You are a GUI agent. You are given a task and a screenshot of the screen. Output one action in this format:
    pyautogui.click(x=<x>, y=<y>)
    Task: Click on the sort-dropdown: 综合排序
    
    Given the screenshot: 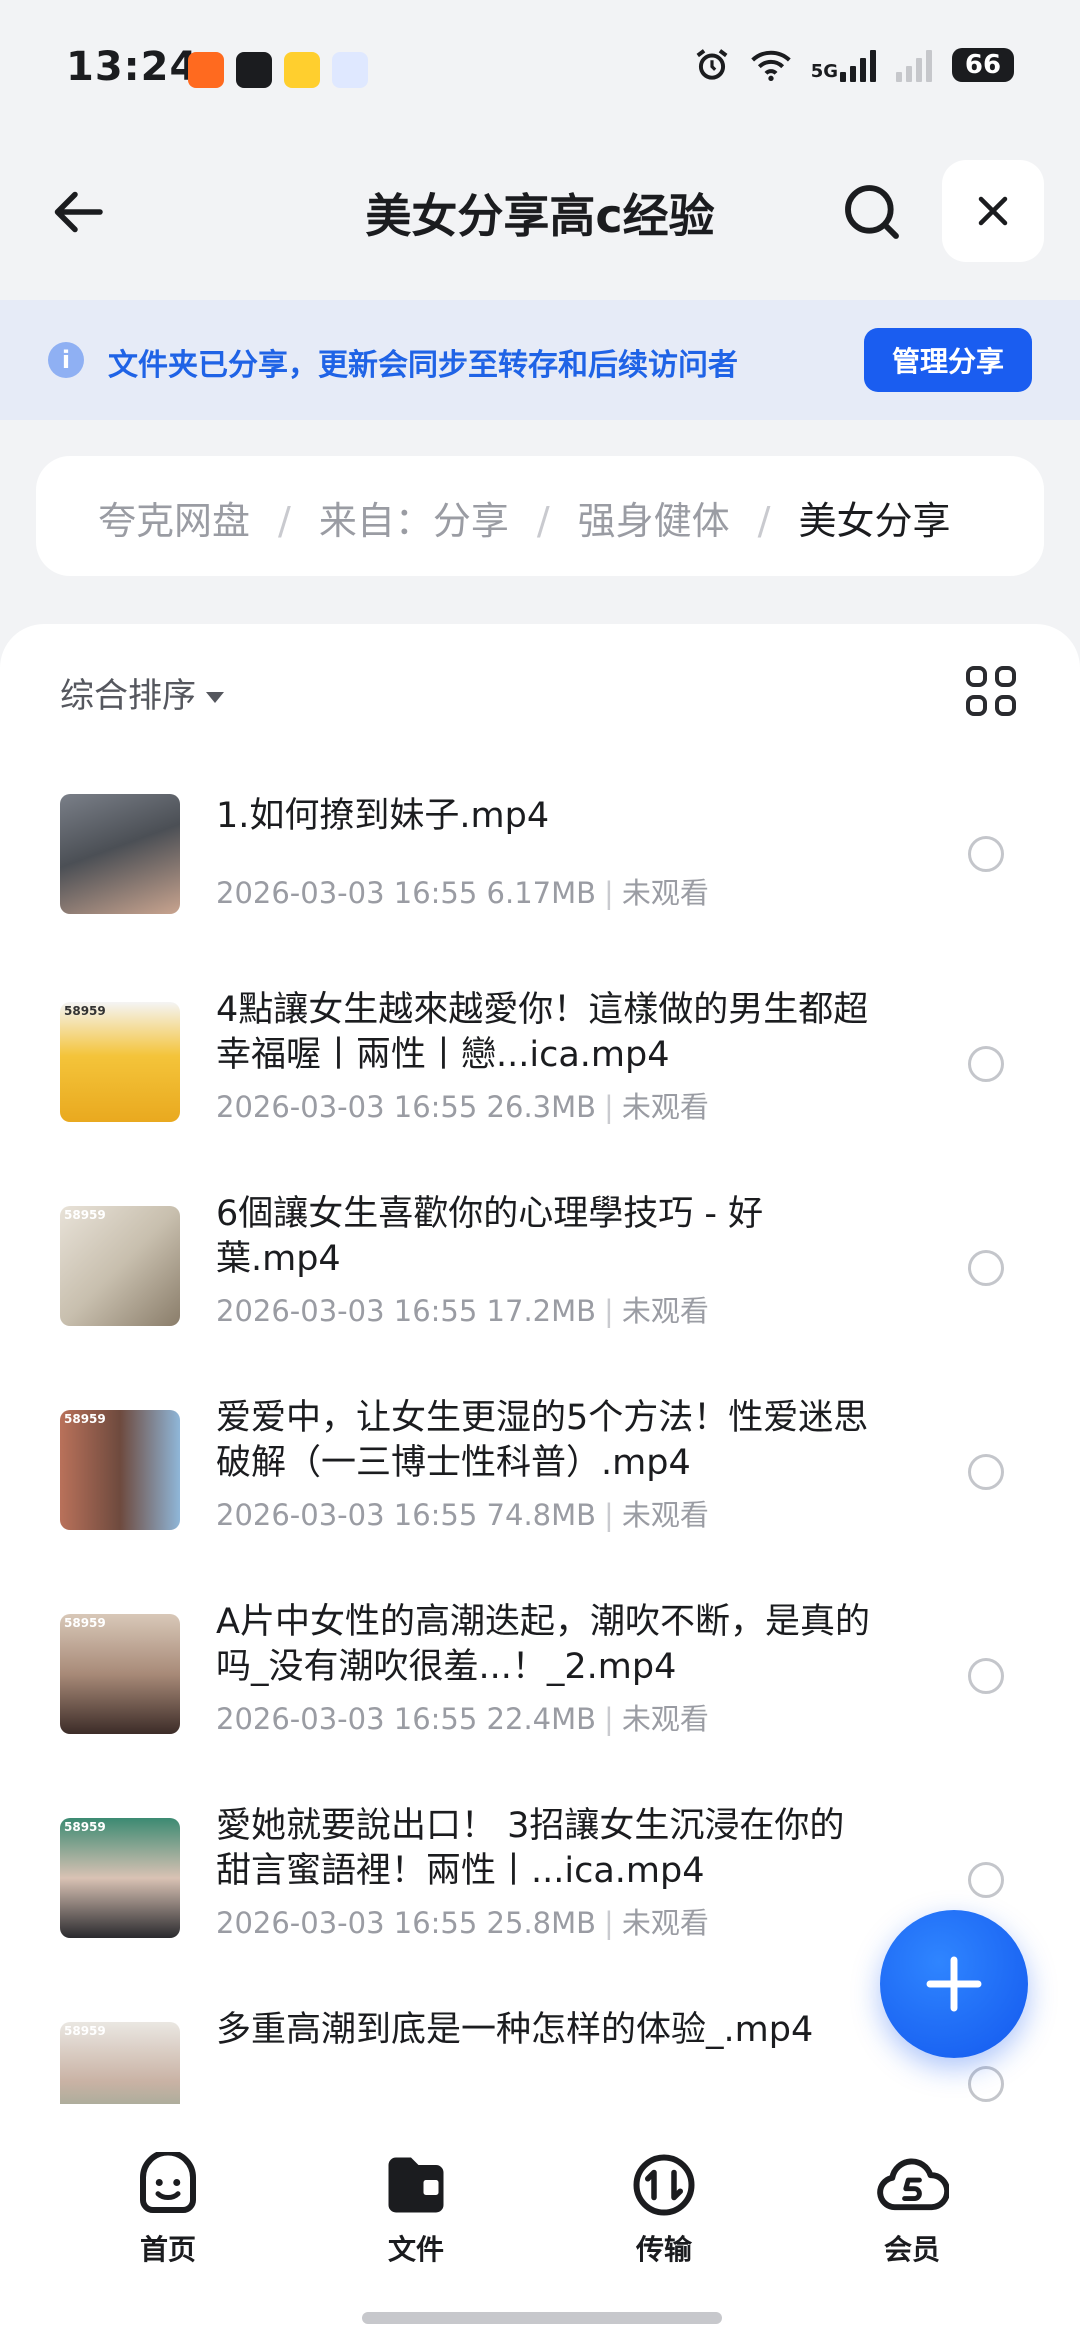 What is the action you would take?
    pyautogui.click(x=142, y=692)
    